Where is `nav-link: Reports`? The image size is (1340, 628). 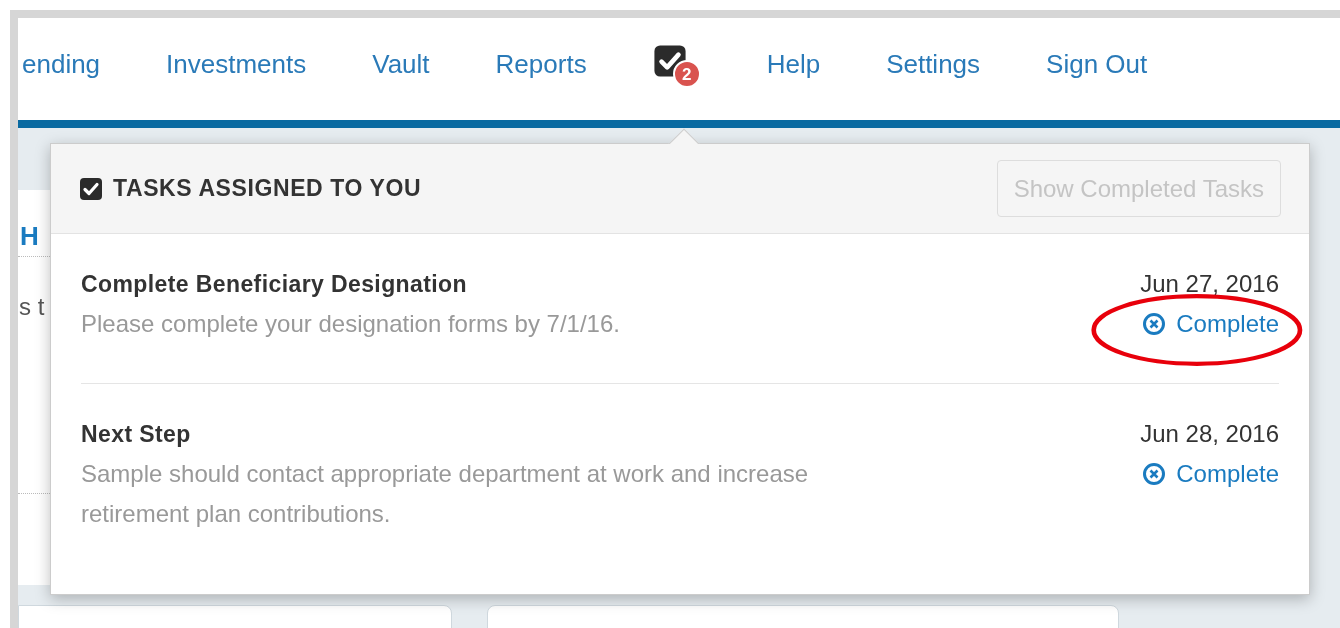
nav-link: Reports is located at coordinates (541, 64).